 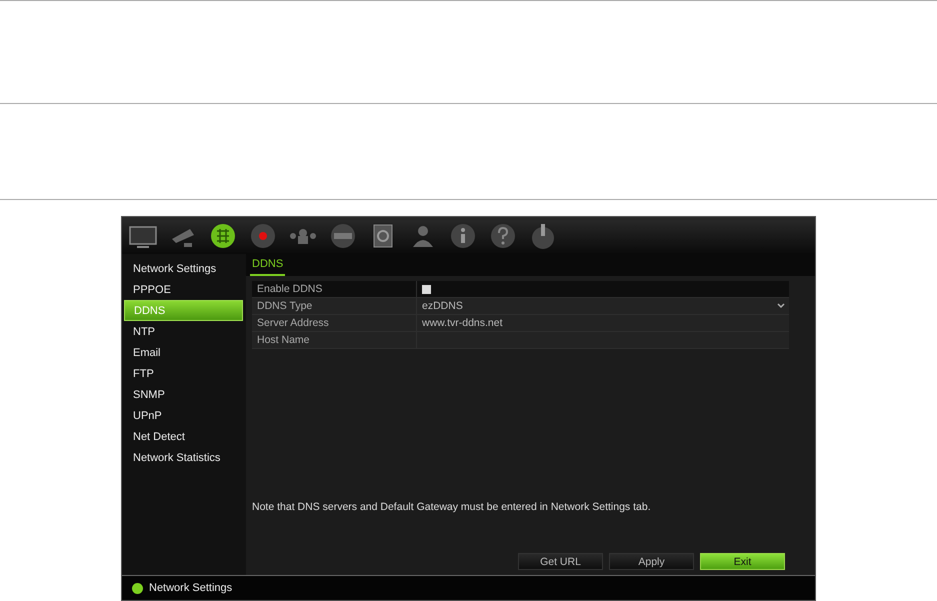 I want to click on status-text: Network Settings, so click(x=190, y=588).